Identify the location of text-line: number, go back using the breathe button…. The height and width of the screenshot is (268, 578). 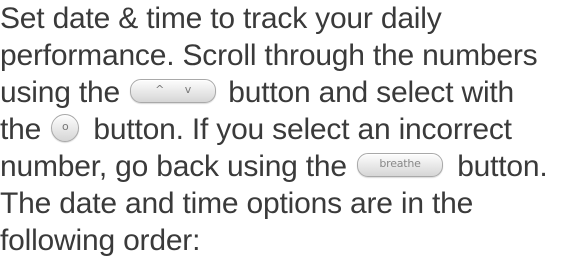
(274, 166).